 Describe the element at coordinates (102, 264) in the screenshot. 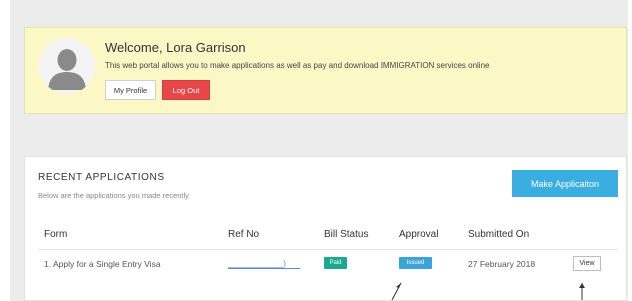

I see `form-cell: 1. Apply for a Single Entry Visa` at that location.